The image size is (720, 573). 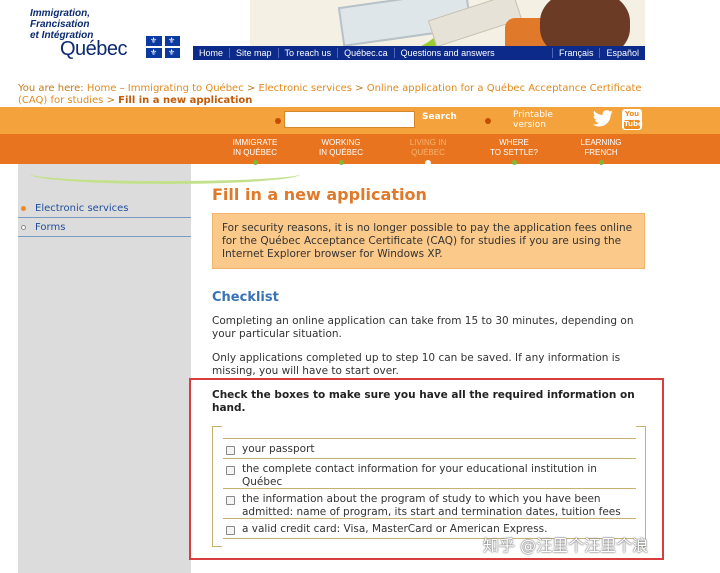 I want to click on language-espanol: Español, so click(x=622, y=53).